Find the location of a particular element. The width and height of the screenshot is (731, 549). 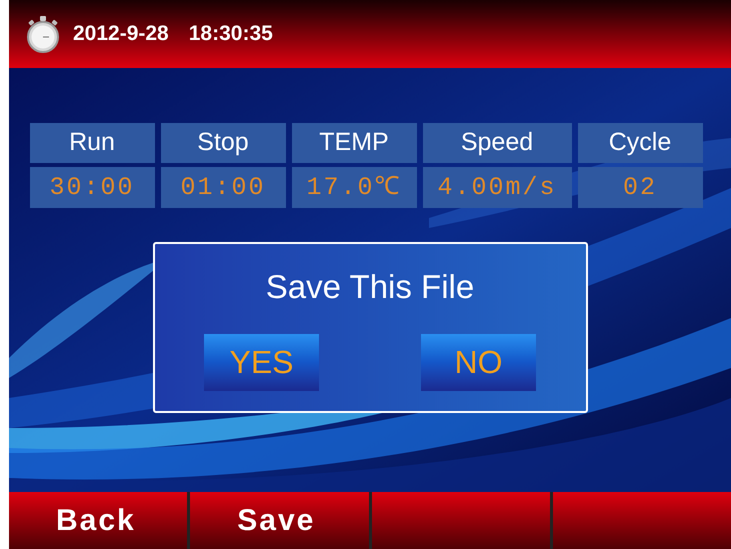

table-cell: 02 is located at coordinates (640, 187).